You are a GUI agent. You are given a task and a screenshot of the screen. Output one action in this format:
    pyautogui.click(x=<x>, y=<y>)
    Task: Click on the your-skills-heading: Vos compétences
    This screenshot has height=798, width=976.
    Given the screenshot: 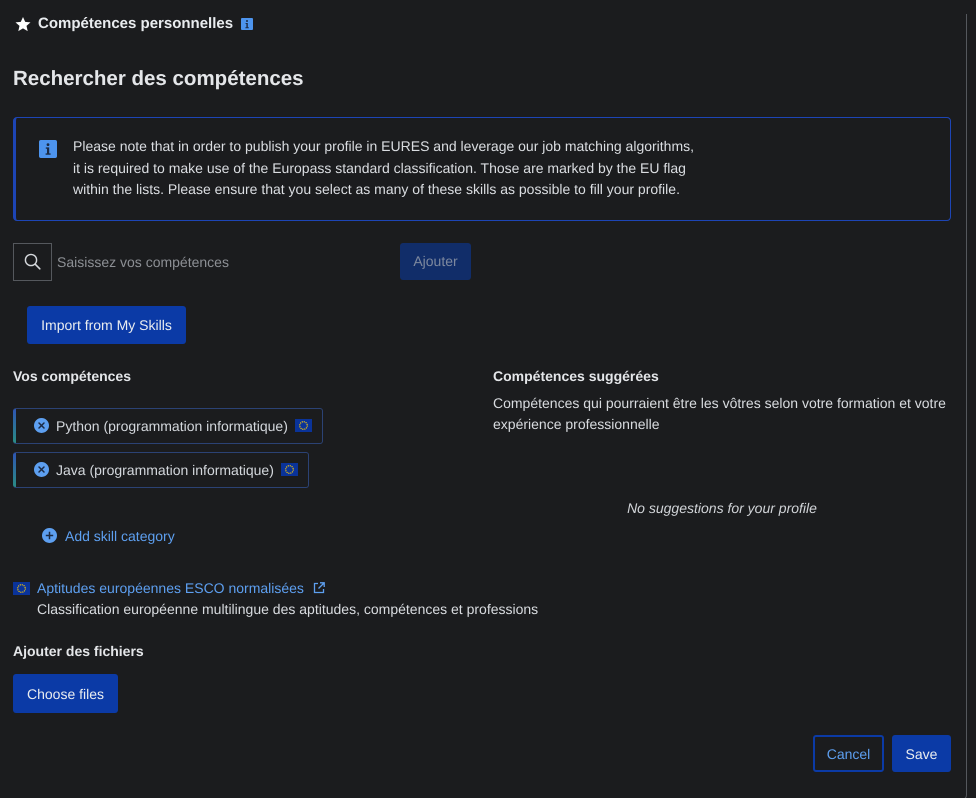 What is the action you would take?
    pyautogui.click(x=72, y=376)
    